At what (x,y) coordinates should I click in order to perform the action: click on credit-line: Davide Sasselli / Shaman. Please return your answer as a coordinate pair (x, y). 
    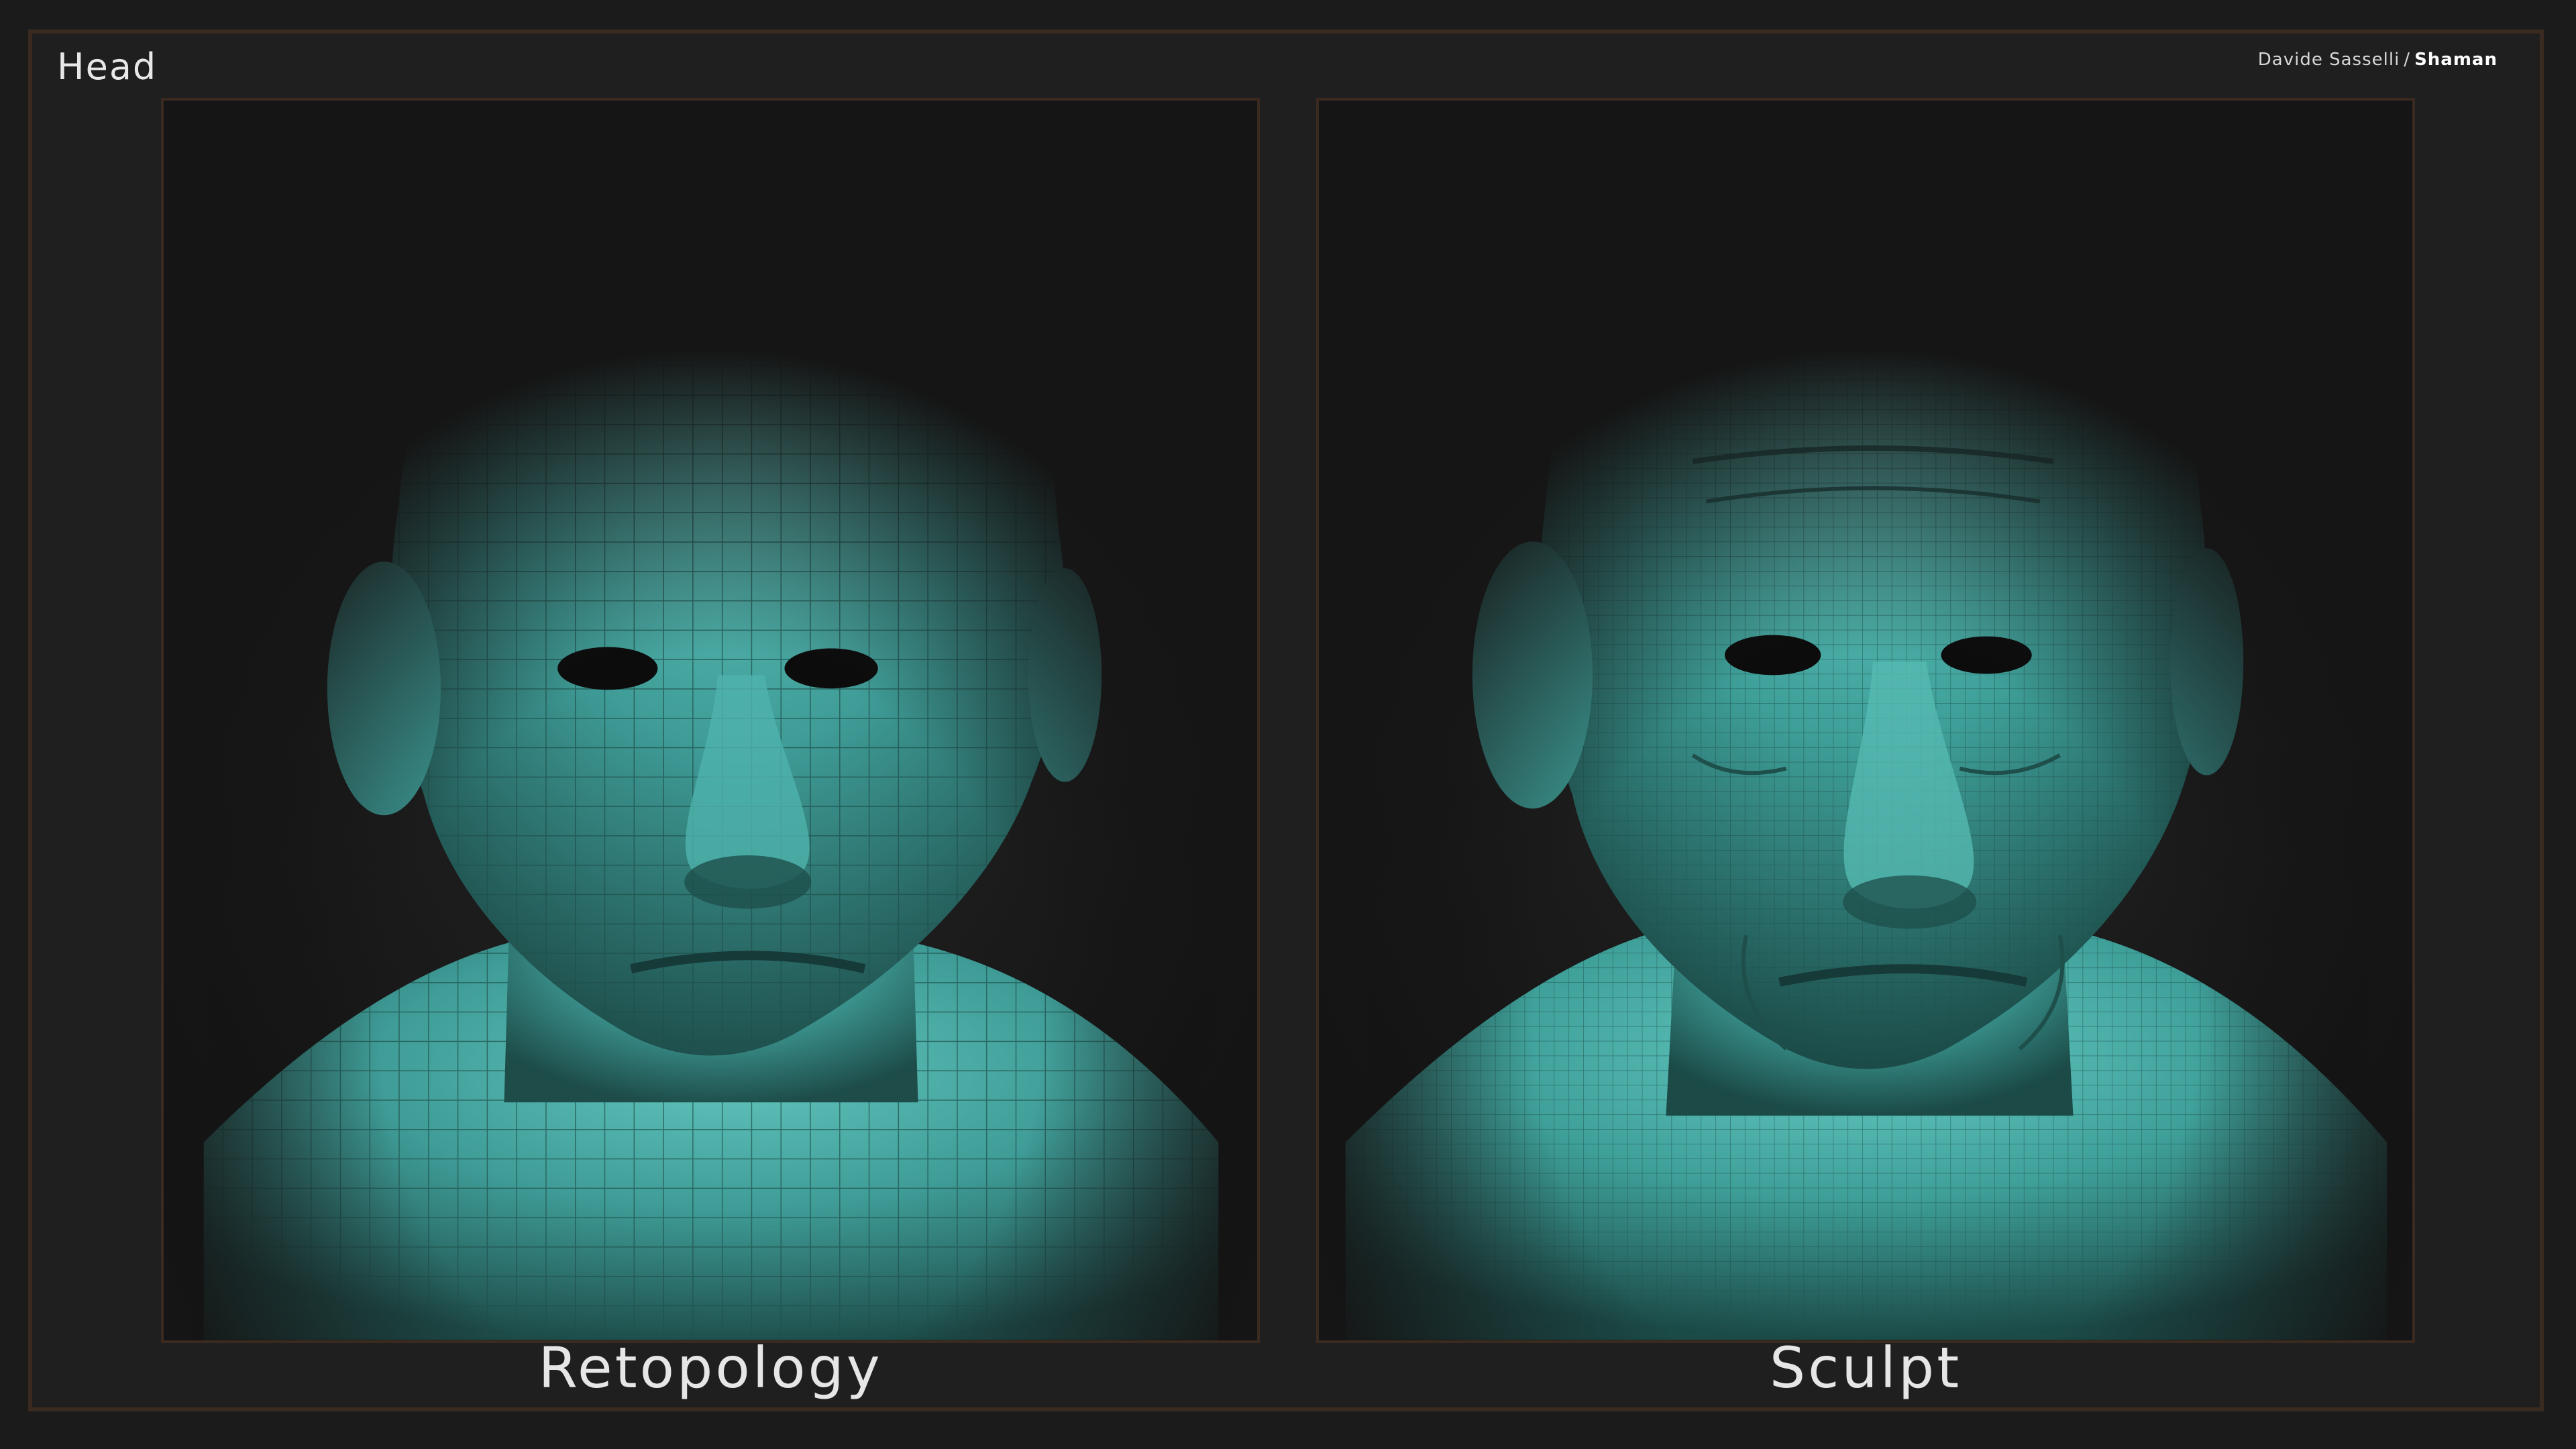
    Looking at the image, I should click on (2378, 60).